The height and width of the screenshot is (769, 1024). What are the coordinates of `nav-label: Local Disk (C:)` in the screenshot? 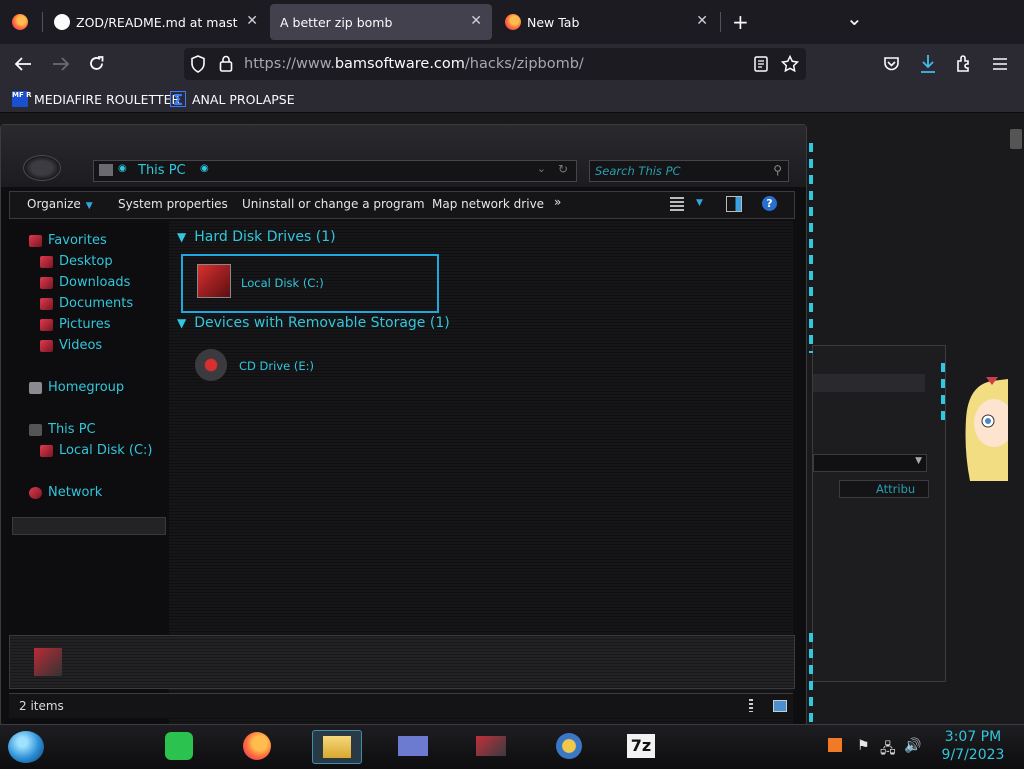 It's located at (106, 450).